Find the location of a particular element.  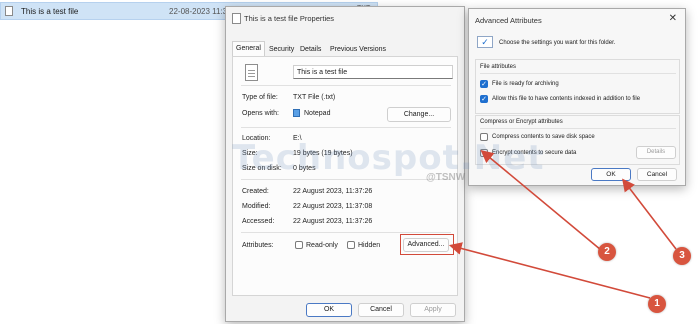

marker-1: 1 is located at coordinates (657, 304).